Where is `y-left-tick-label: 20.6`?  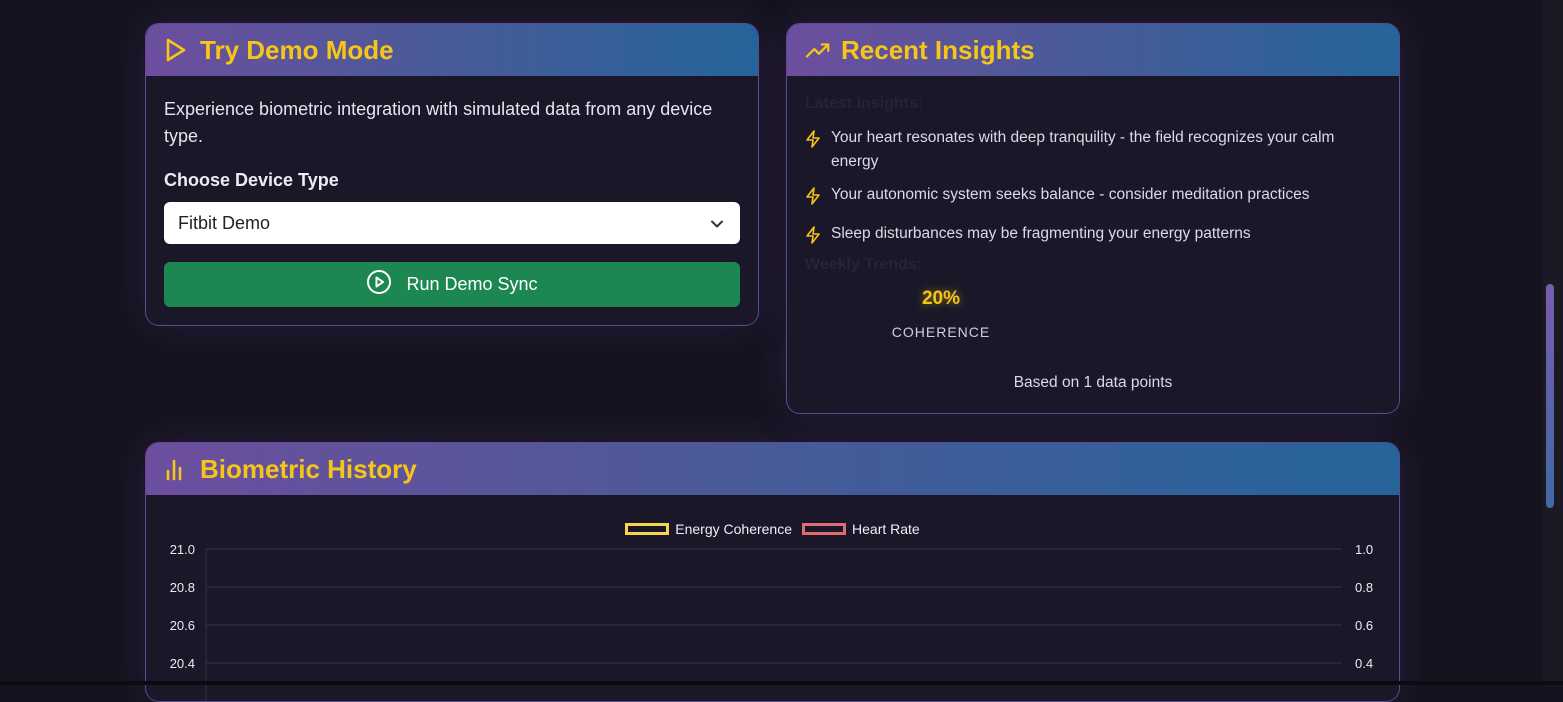 y-left-tick-label: 20.6 is located at coordinates (182, 625).